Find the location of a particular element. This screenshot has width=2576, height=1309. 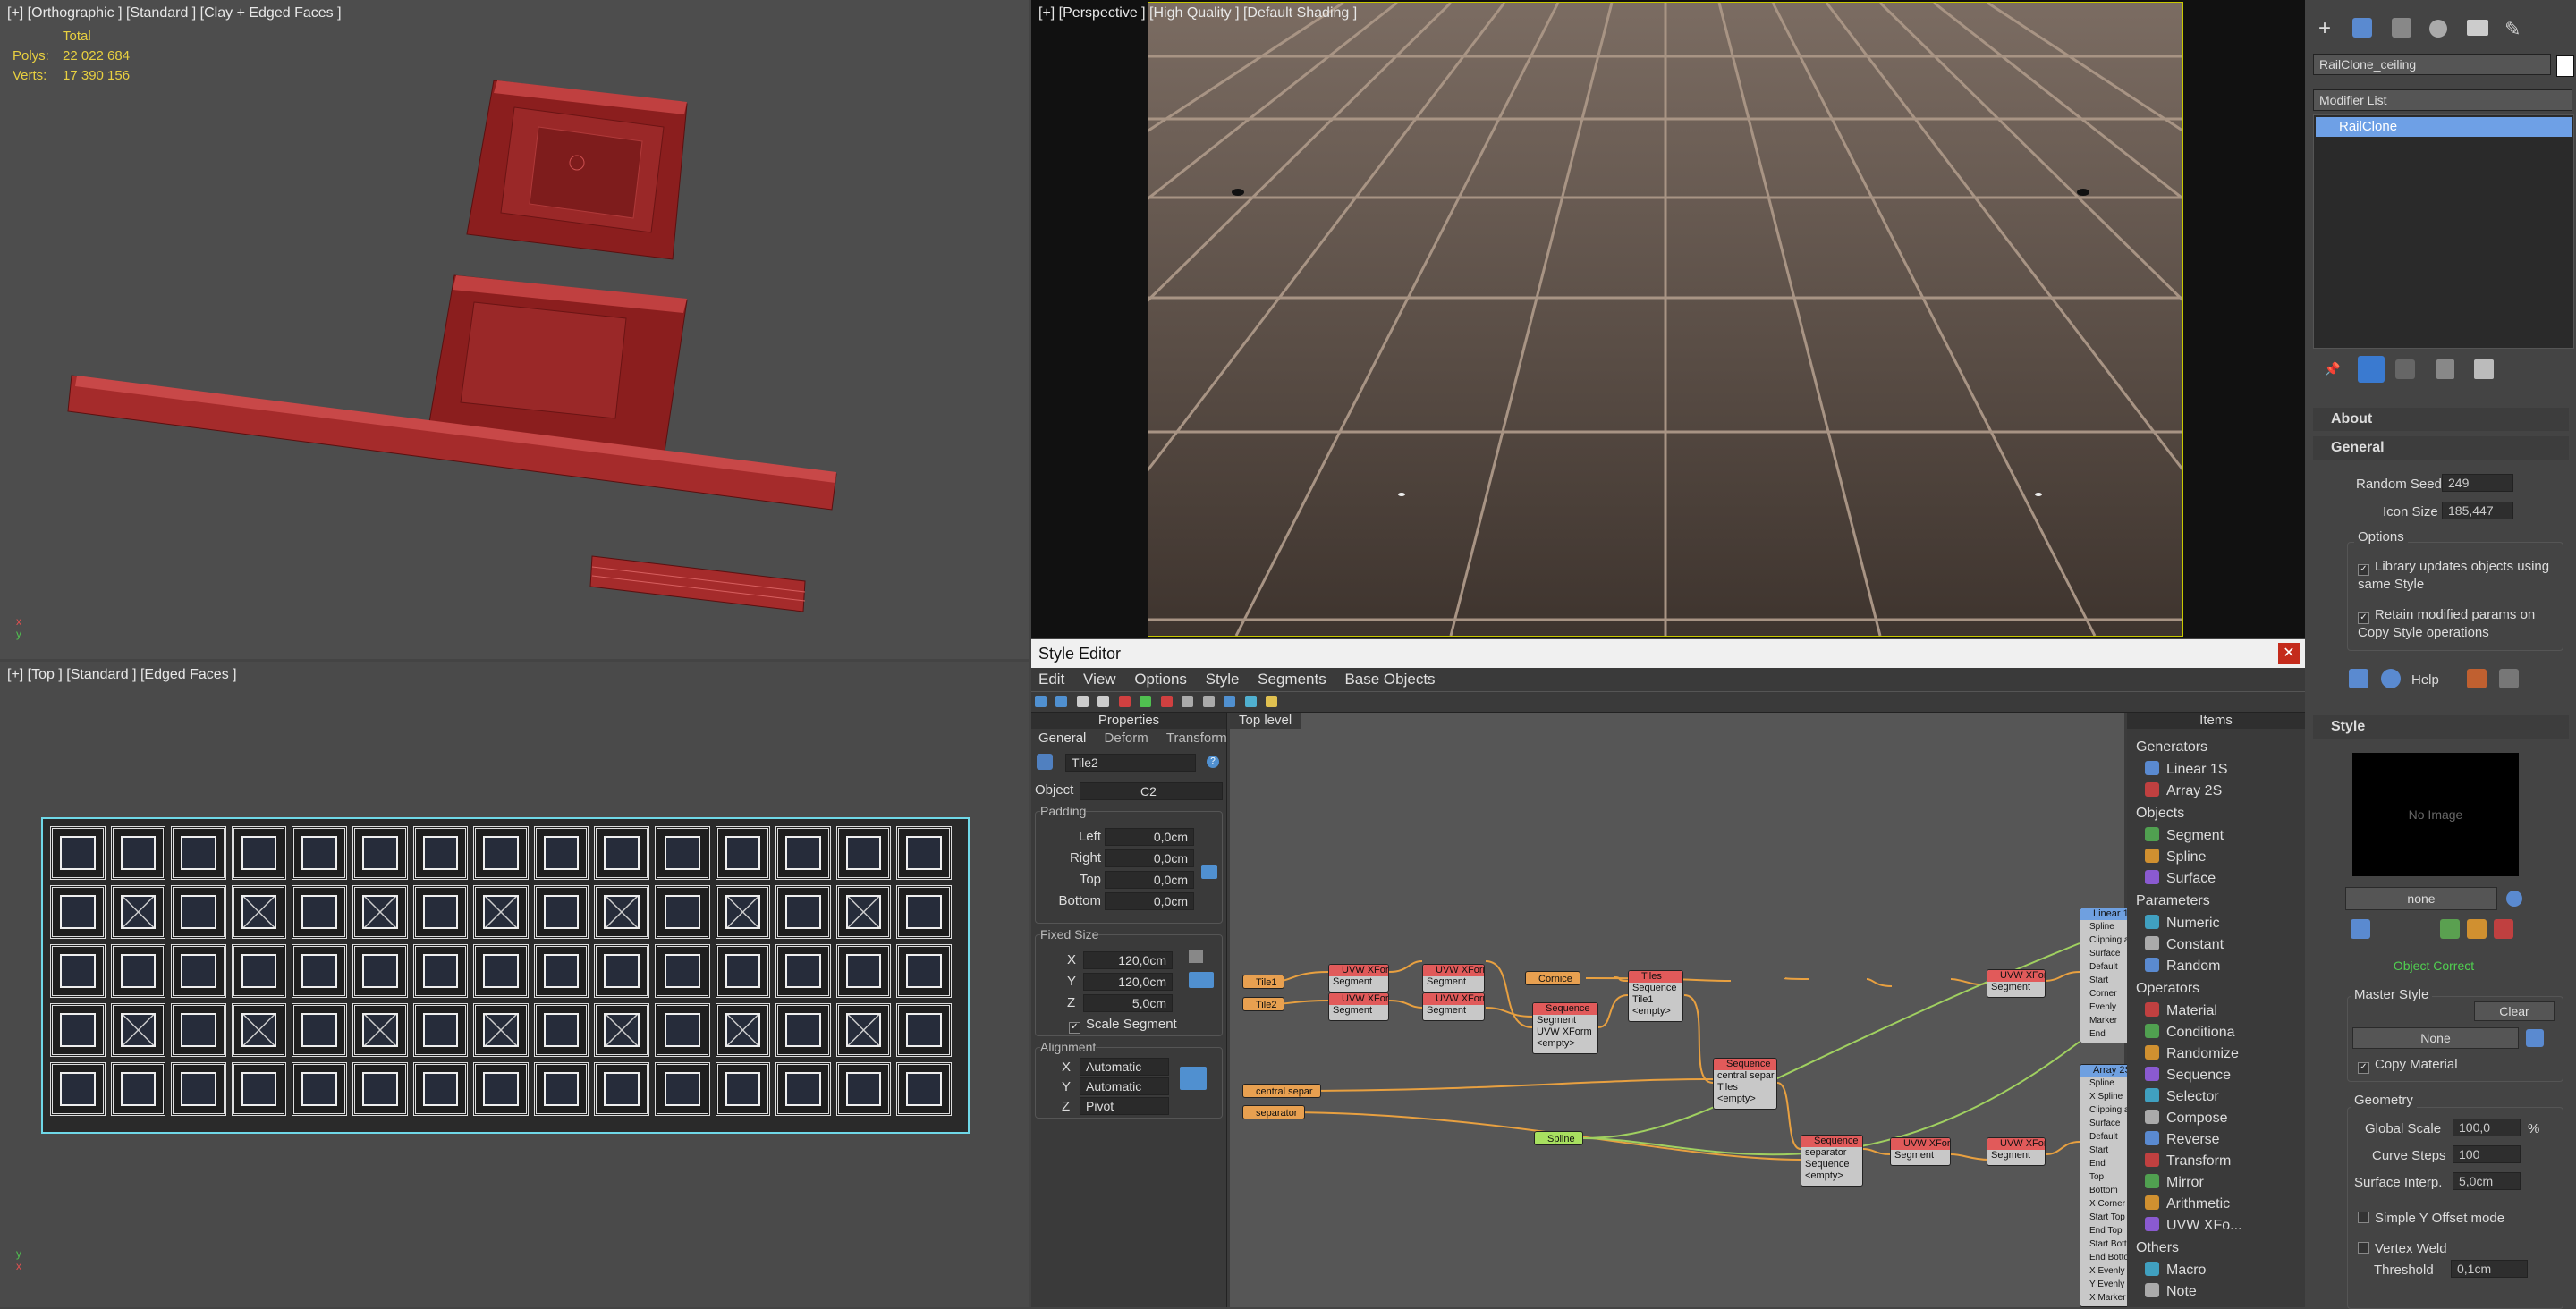

style-thumbnail: No Image is located at coordinates (2435, 814).